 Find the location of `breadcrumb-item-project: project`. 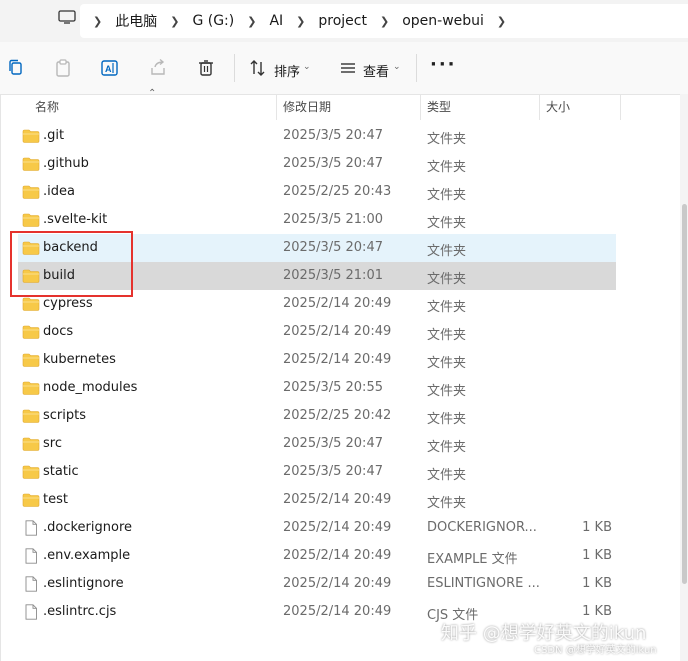

breadcrumb-item-project: project is located at coordinates (342, 21).